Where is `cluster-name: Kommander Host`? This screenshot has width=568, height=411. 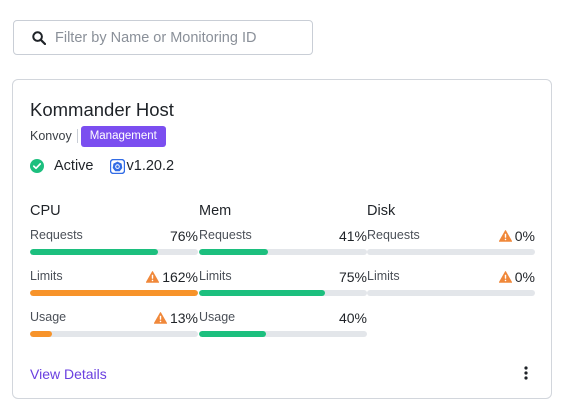 cluster-name: Kommander Host is located at coordinates (102, 109).